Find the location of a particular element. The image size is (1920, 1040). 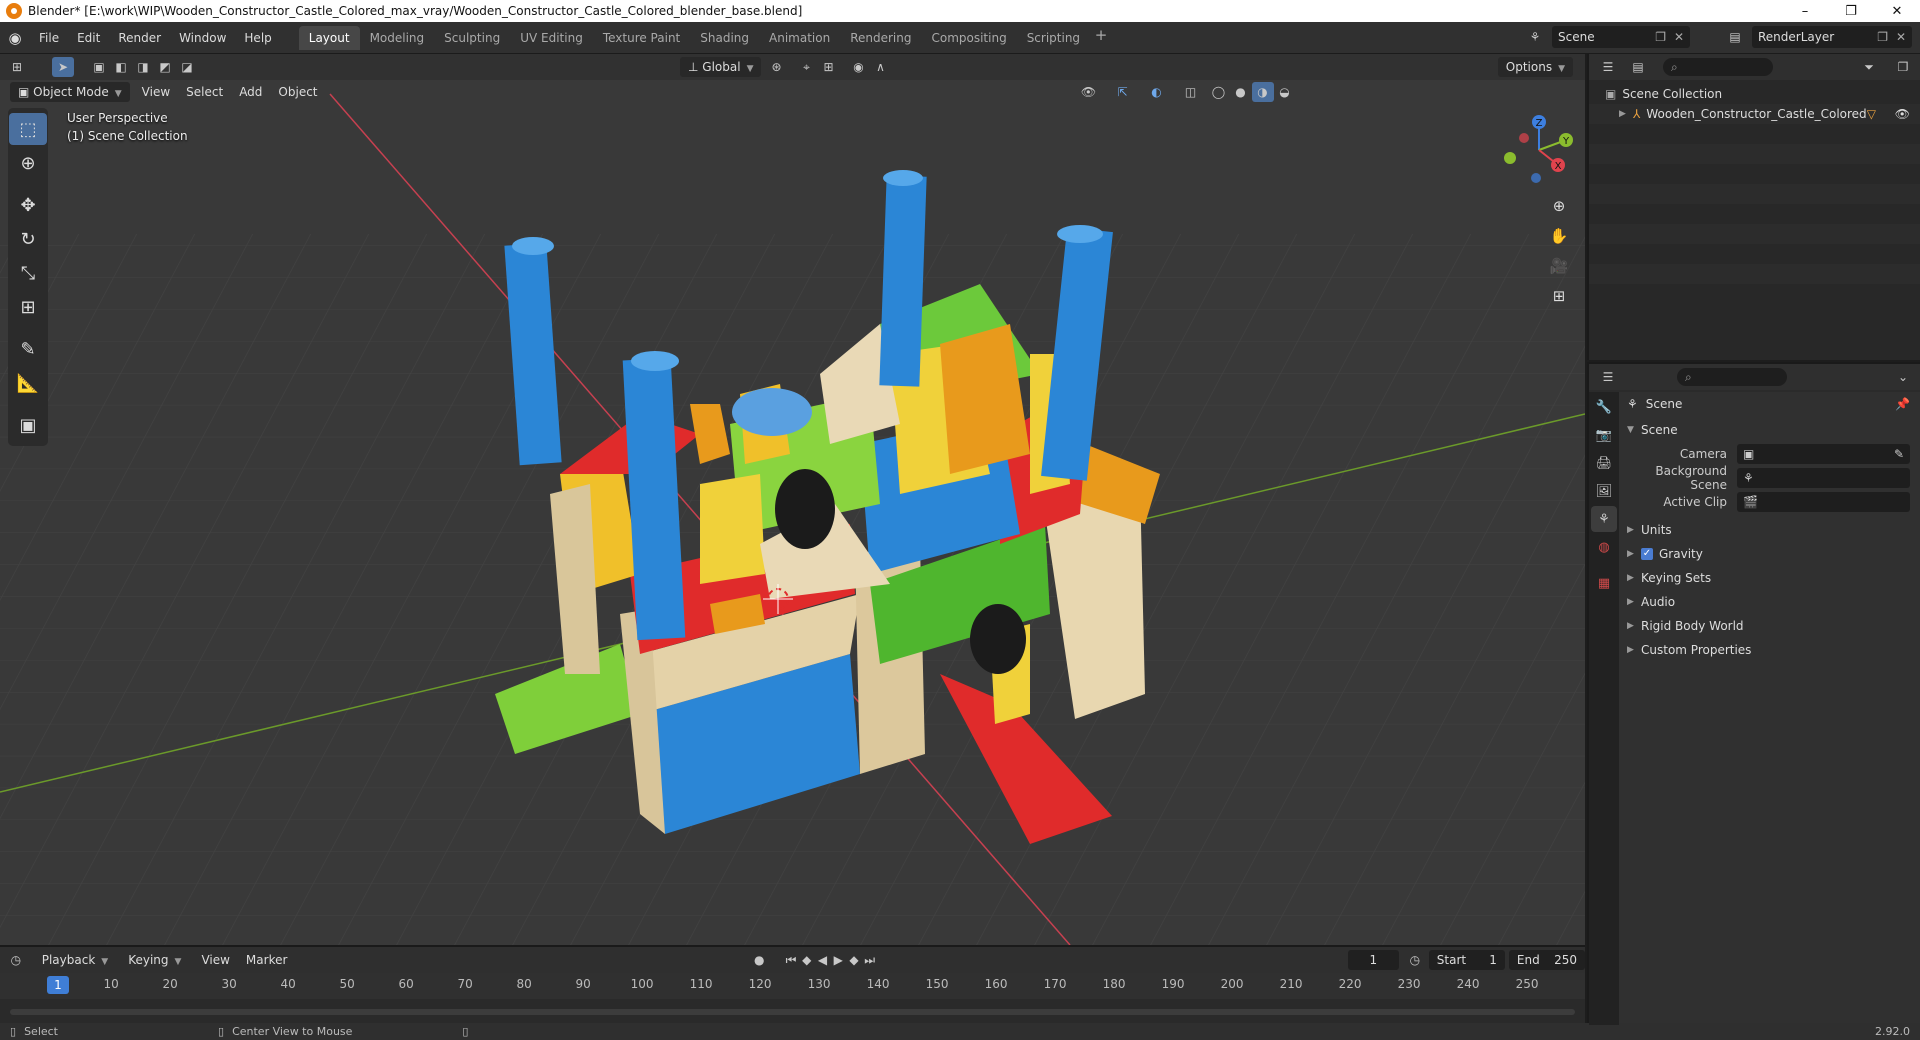

annotate-tool-icon: ✎ is located at coordinates (28, 349).